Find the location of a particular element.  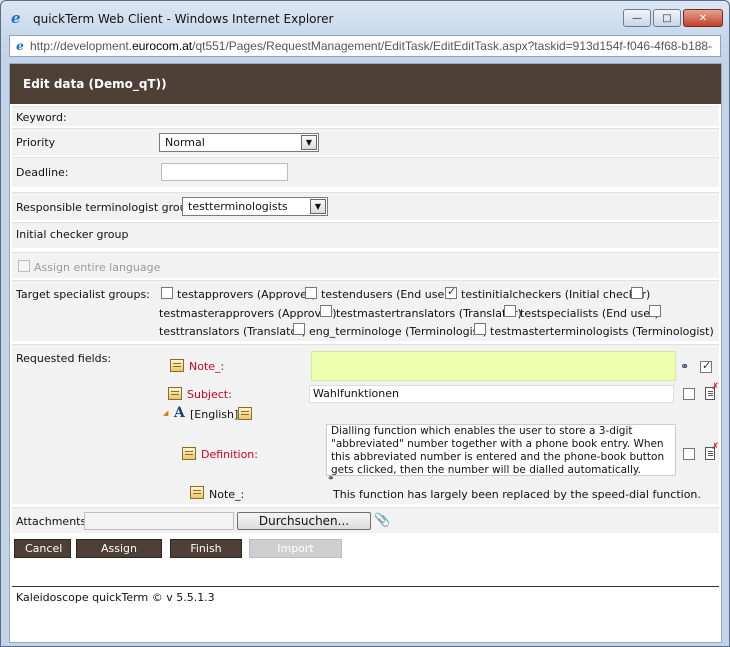

target-groups-label: Target specialist groups: is located at coordinates (83, 294).